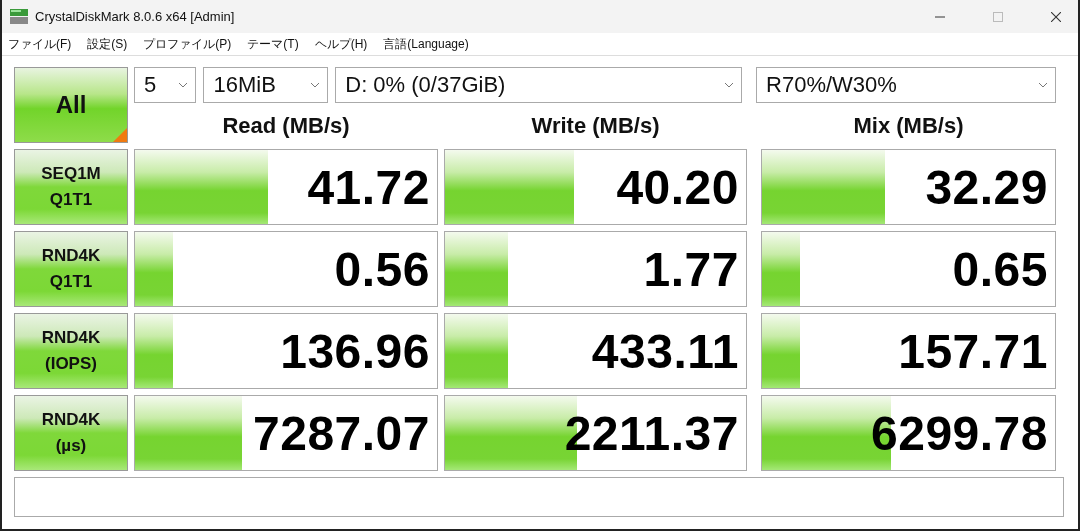 The height and width of the screenshot is (531, 1080). I want to click on result-value: 2211.37, so click(652, 433).